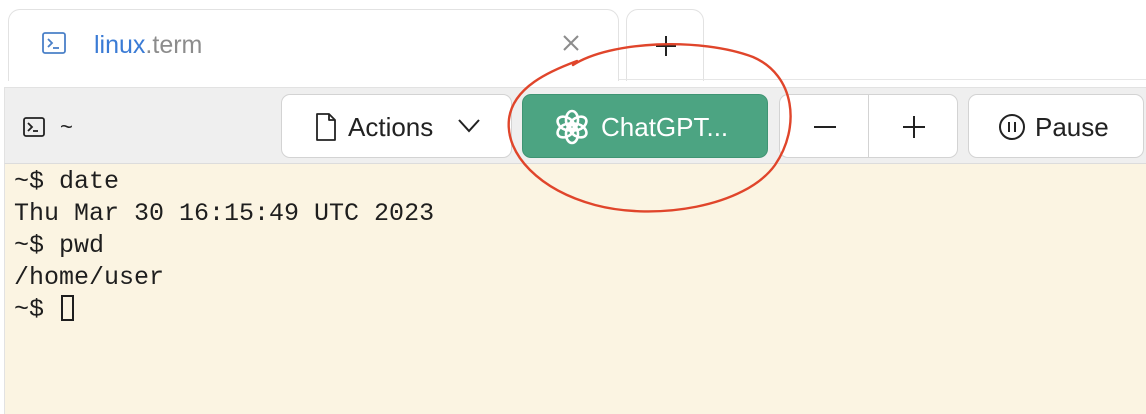  Describe the element at coordinates (1012, 129) in the screenshot. I see `pause-icon` at that location.